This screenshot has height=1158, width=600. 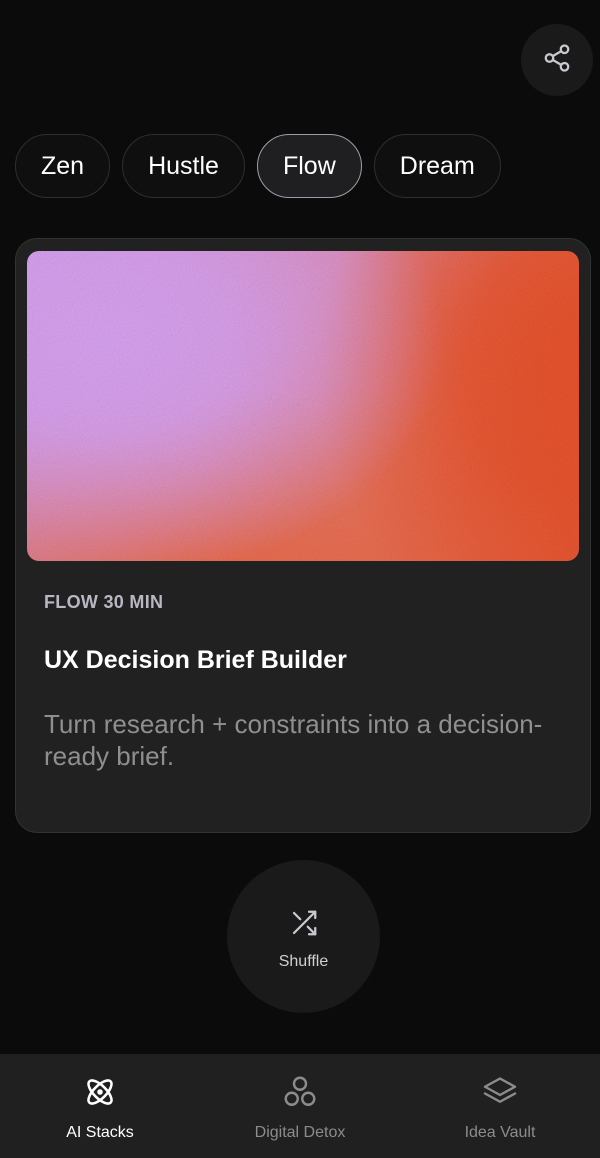 I want to click on share-icon, so click(x=557, y=60).